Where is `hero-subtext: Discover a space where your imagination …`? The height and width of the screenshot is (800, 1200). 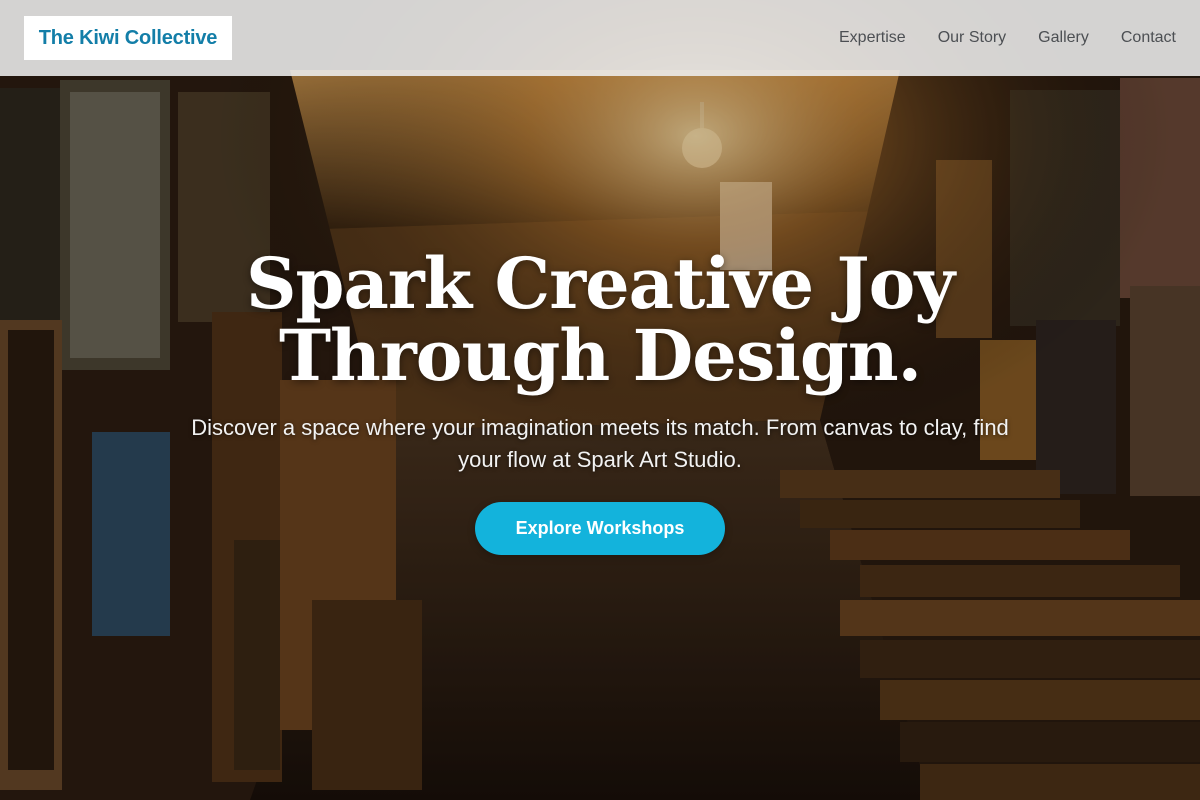
hero-subtext: Discover a space where your imagination … is located at coordinates (600, 443).